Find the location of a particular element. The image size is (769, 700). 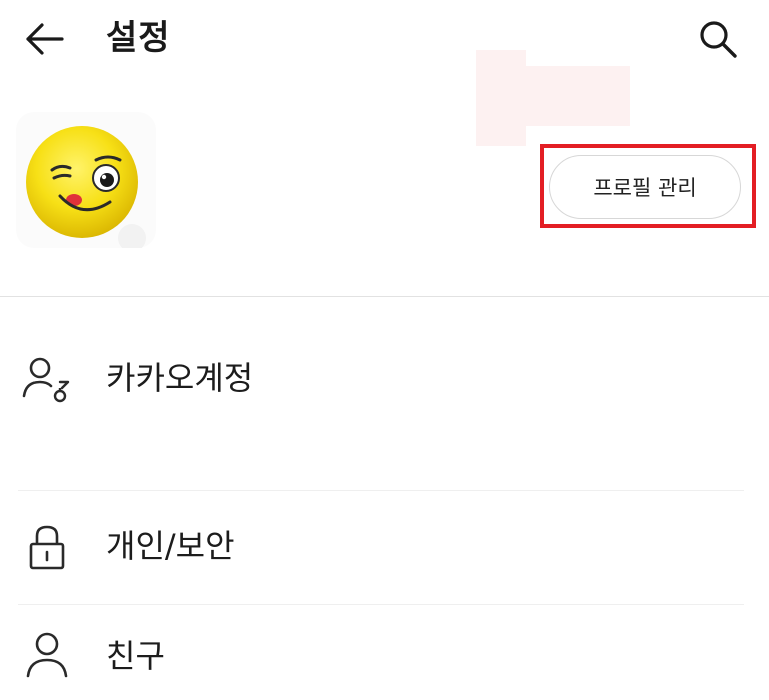

arrow-left-icon is located at coordinates (45, 39).